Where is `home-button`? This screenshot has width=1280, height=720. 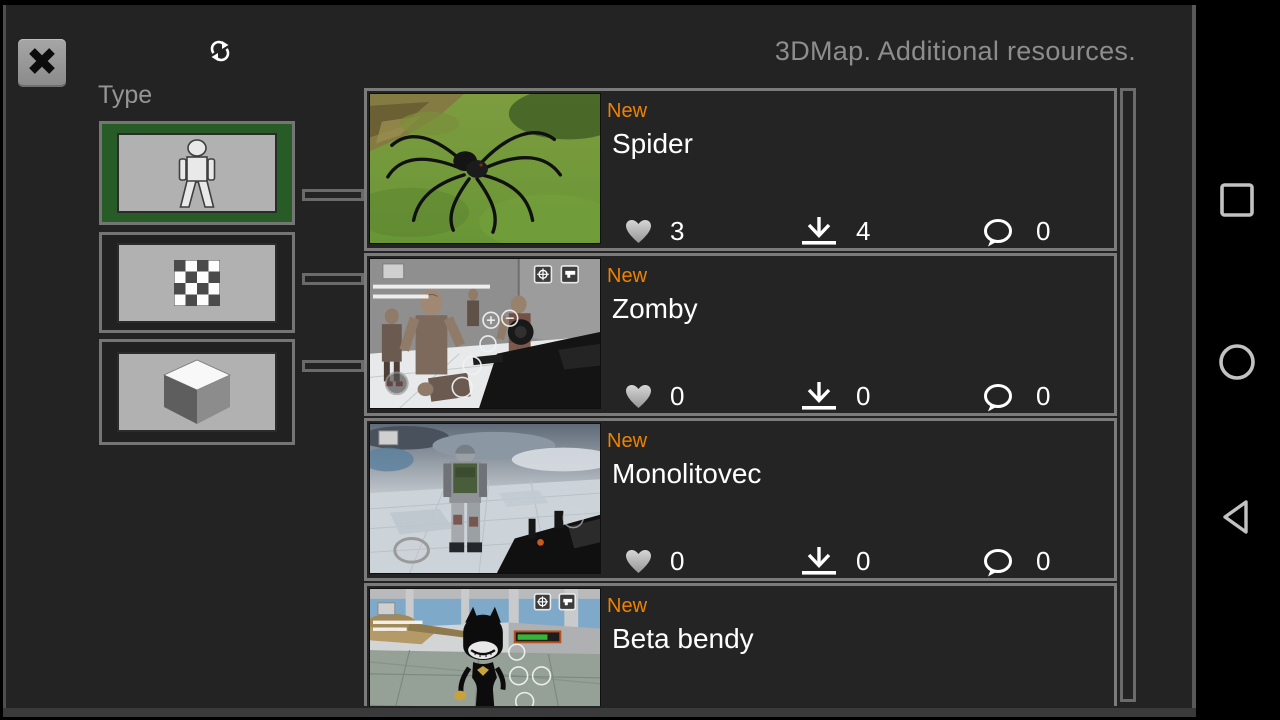 home-button is located at coordinates (1237, 362).